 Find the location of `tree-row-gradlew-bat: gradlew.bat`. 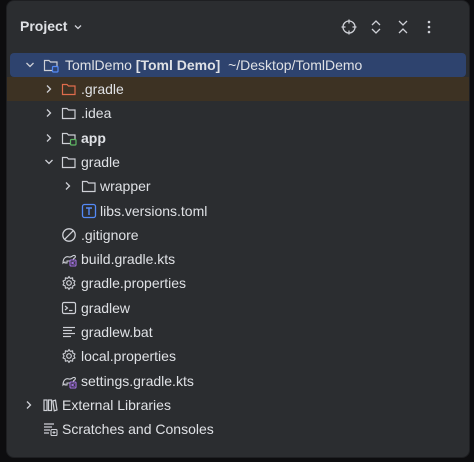

tree-row-gradlew-bat: gradlew.bat is located at coordinates (238, 332).